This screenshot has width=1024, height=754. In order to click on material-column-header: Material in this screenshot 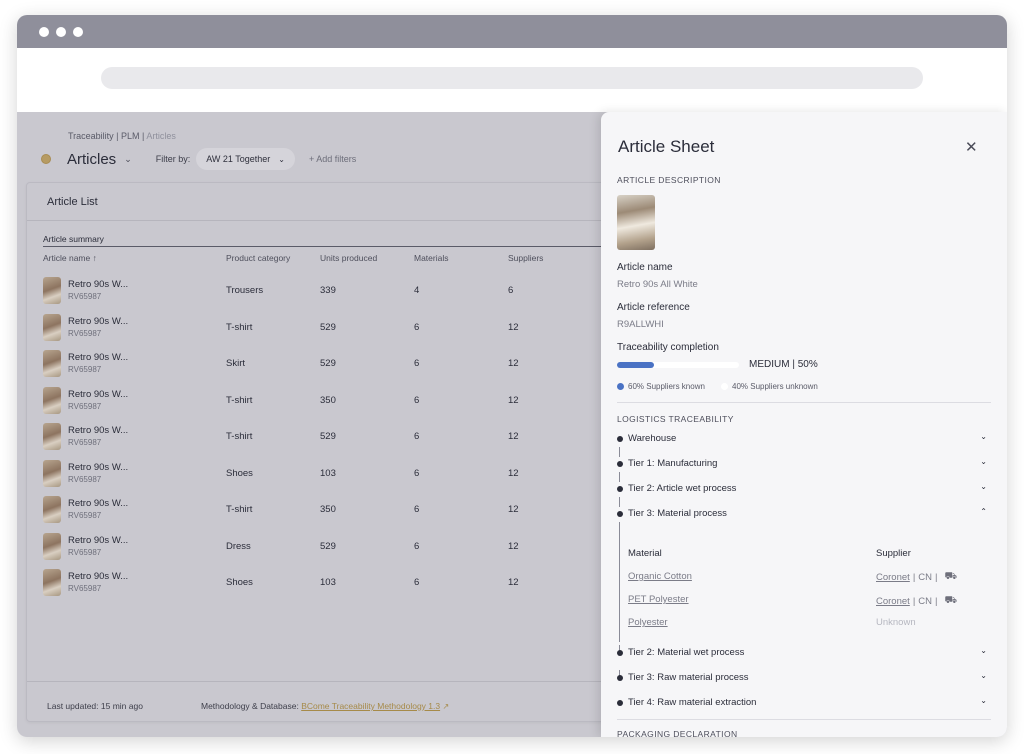, I will do `click(645, 553)`.